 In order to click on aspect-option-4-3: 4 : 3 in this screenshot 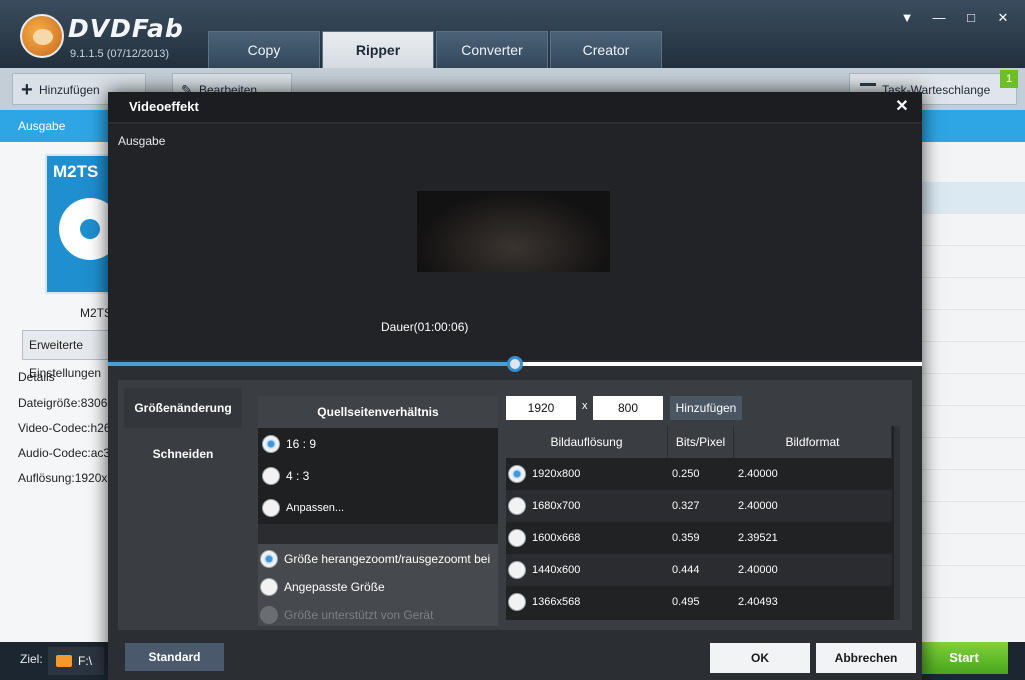, I will do `click(378, 476)`.